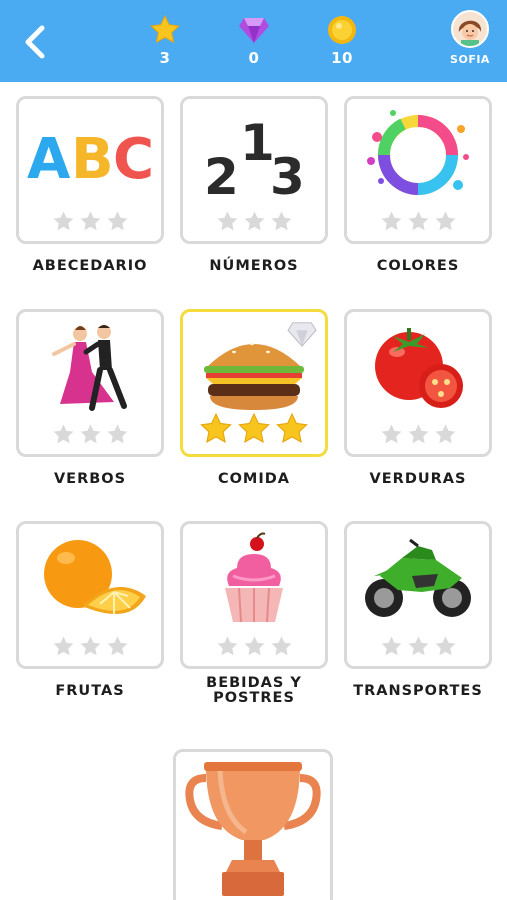 This screenshot has width=507, height=900. Describe the element at coordinates (92, 158) in the screenshot. I see `letter-b: B` at that location.